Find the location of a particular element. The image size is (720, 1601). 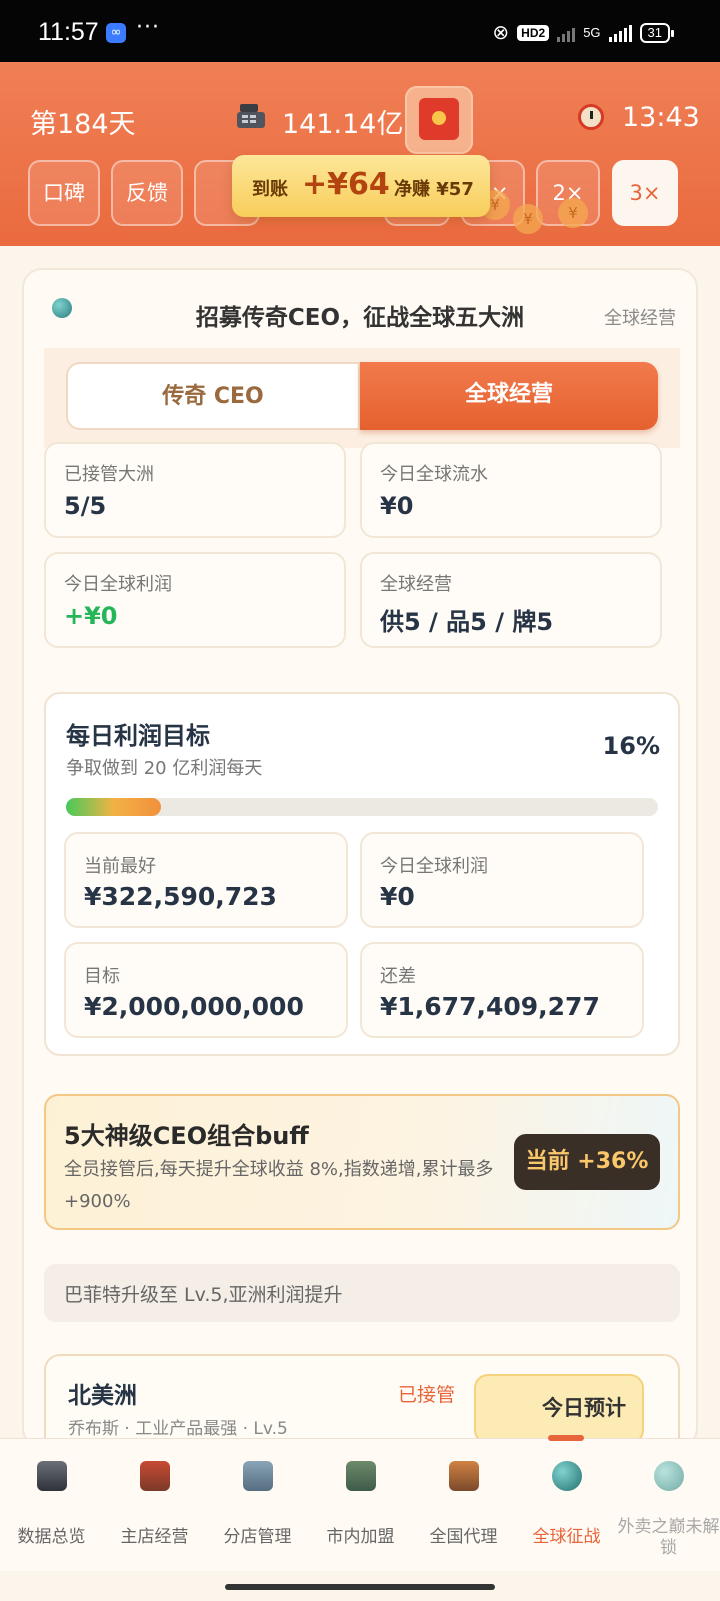

city-franchise-icon is located at coordinates (361, 1476).